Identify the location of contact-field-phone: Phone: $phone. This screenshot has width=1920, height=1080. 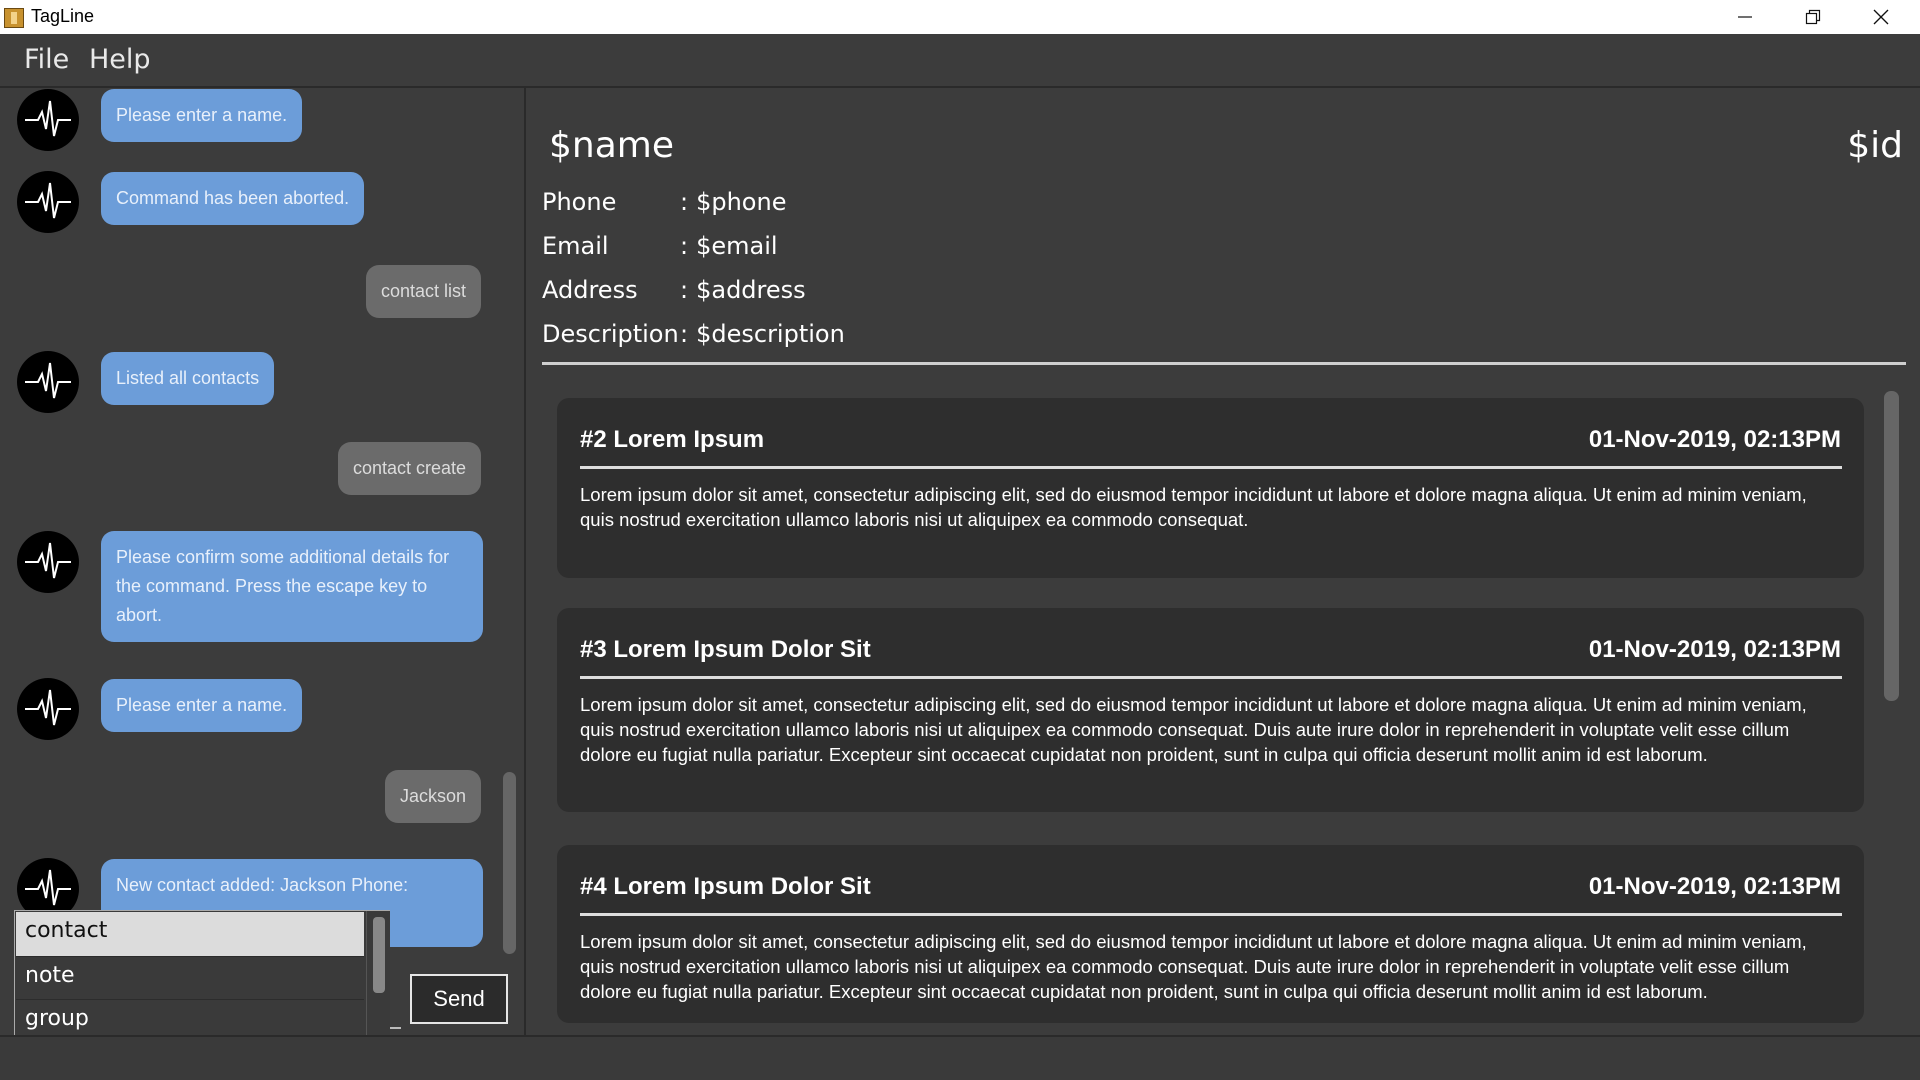
(664, 202).